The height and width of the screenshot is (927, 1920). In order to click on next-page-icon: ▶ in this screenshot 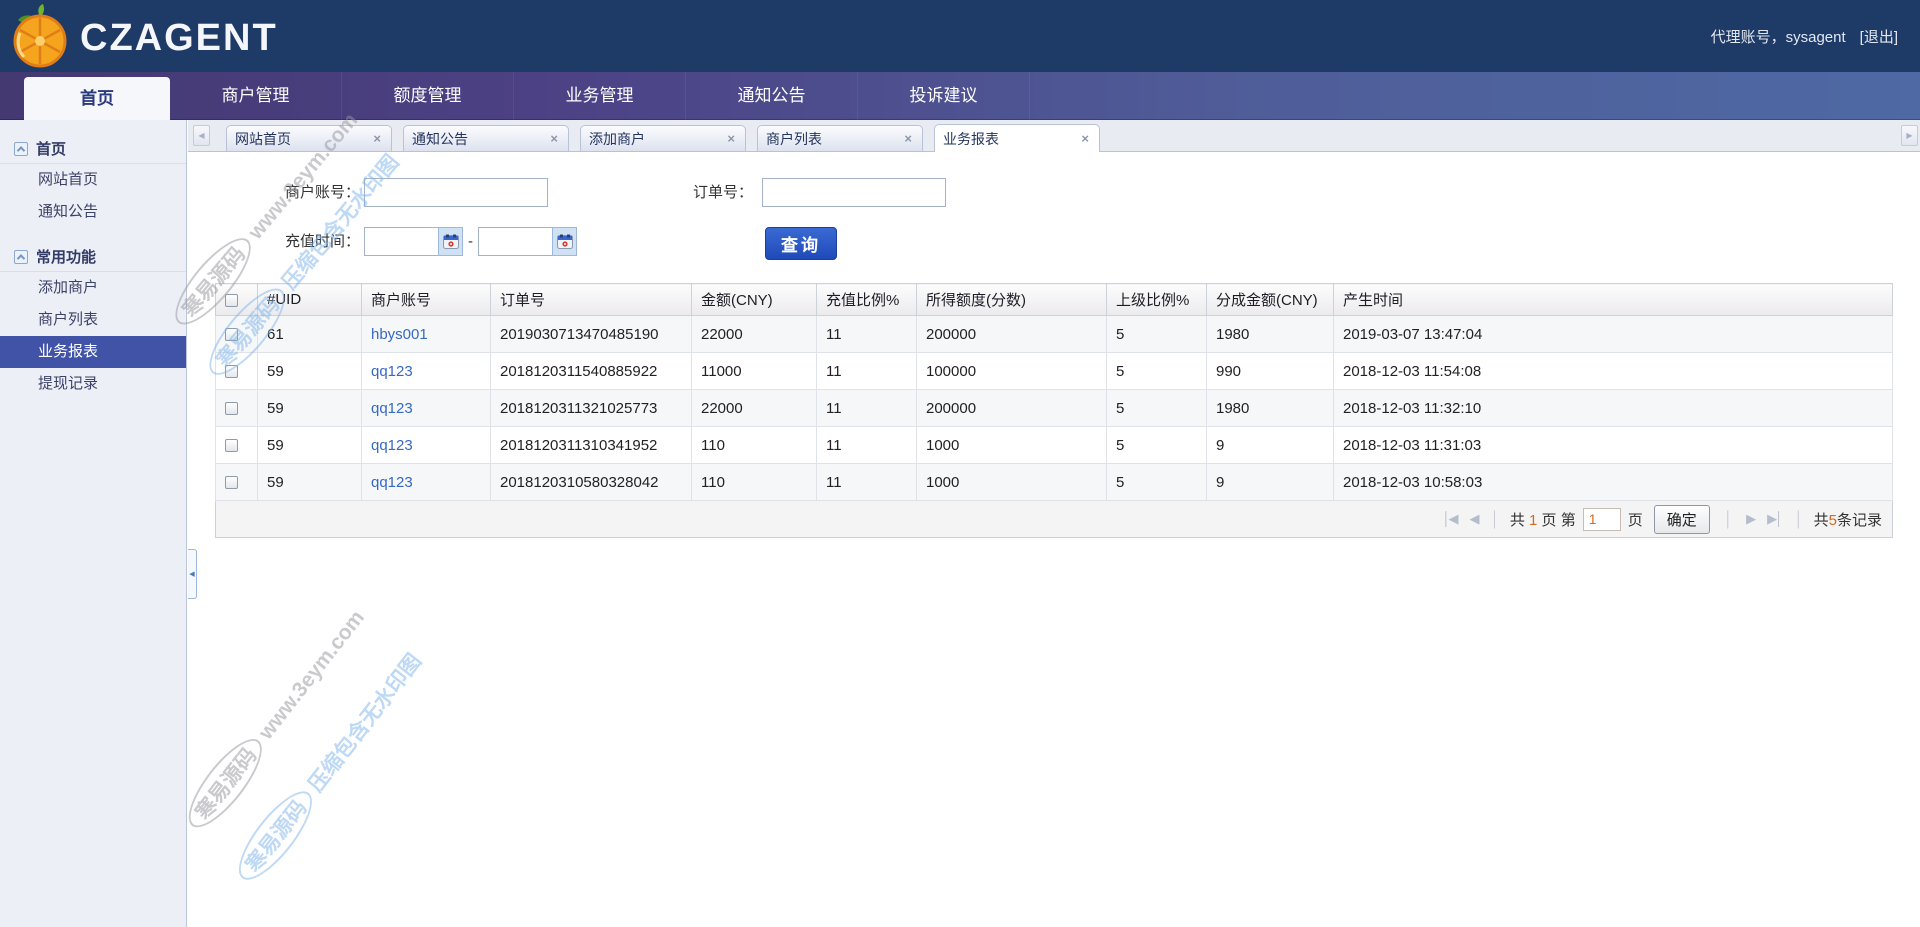, I will do `click(1750, 519)`.